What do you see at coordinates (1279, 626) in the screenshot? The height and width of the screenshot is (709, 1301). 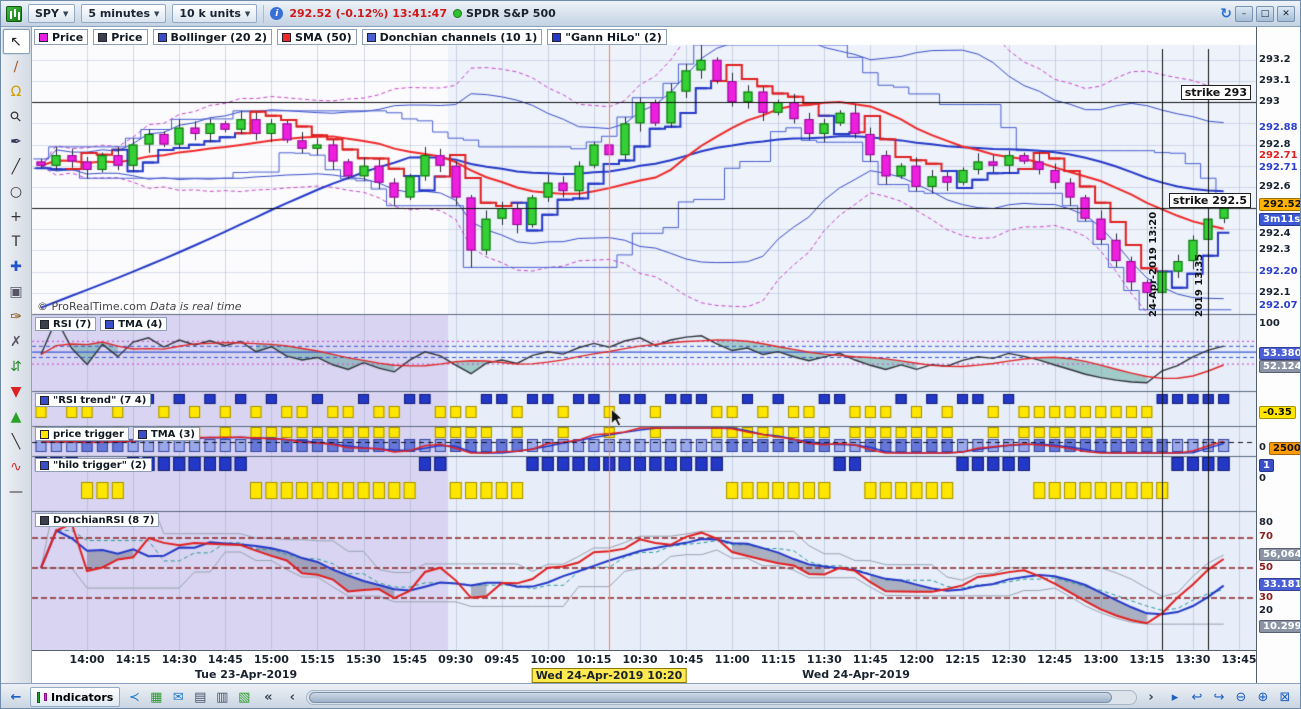 I see `donchian-lower-badge: 10.299` at bounding box center [1279, 626].